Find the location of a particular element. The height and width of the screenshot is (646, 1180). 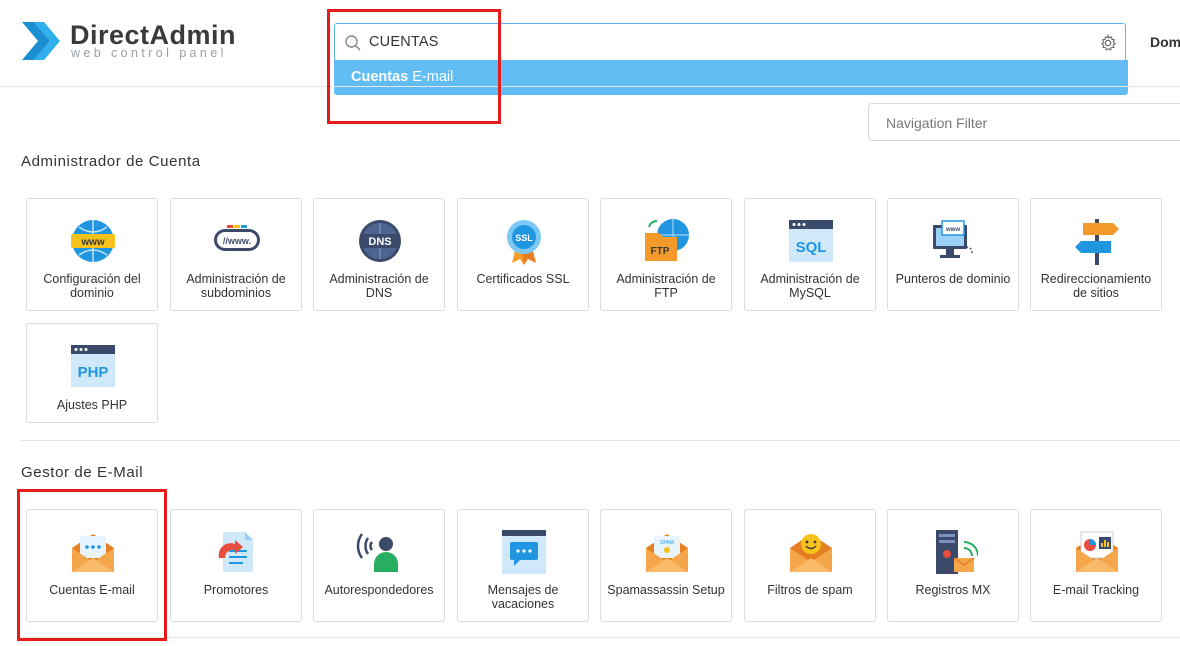

tile-ssl: SSL Certificados SSL is located at coordinates (523, 254).